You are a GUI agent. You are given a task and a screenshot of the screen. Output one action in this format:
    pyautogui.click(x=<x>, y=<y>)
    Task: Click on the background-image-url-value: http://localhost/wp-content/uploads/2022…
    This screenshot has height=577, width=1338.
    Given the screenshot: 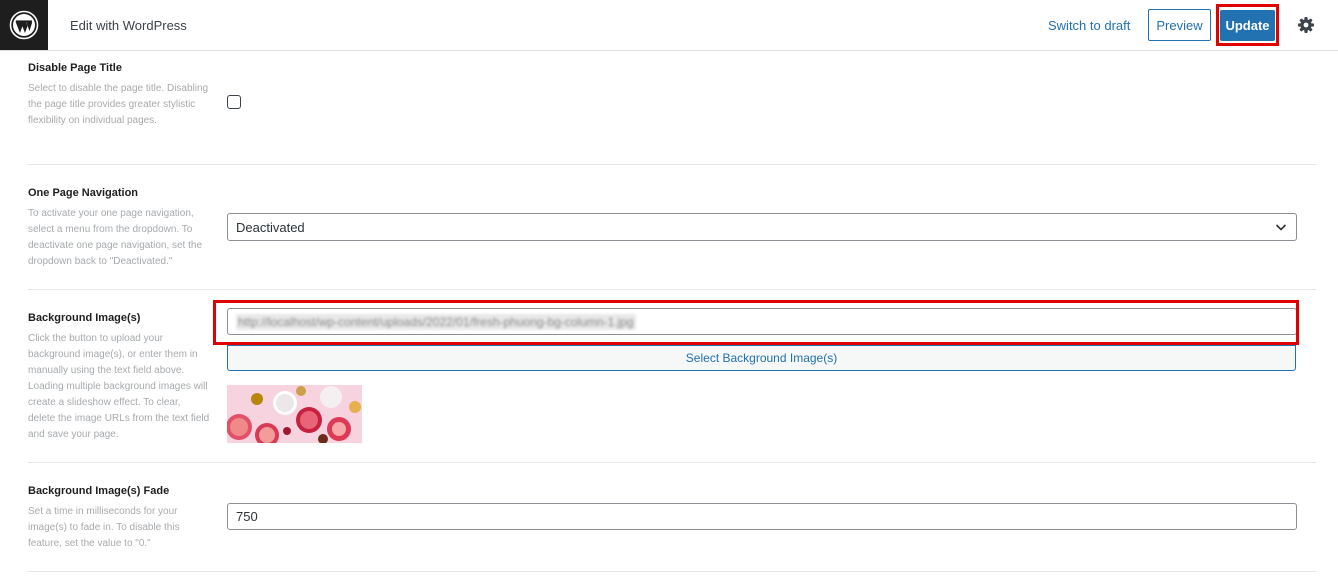 What is the action you would take?
    pyautogui.click(x=436, y=321)
    